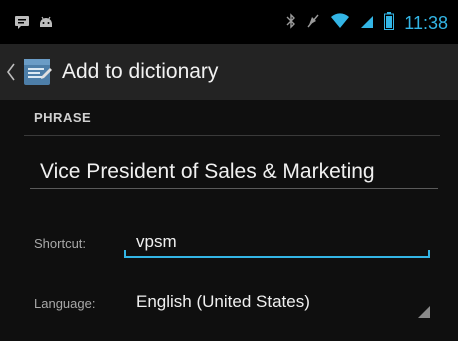 This screenshot has height=341, width=458. What do you see at coordinates (125, 254) in the screenshot?
I see `shortcut-underline-left-tick` at bounding box center [125, 254].